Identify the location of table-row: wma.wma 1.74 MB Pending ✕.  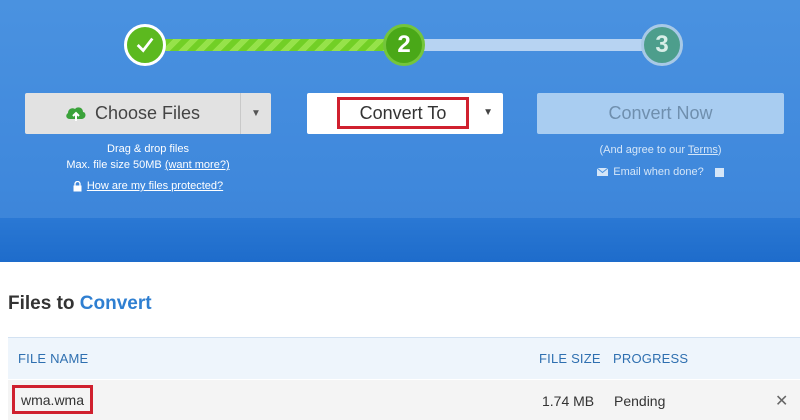
(404, 400).